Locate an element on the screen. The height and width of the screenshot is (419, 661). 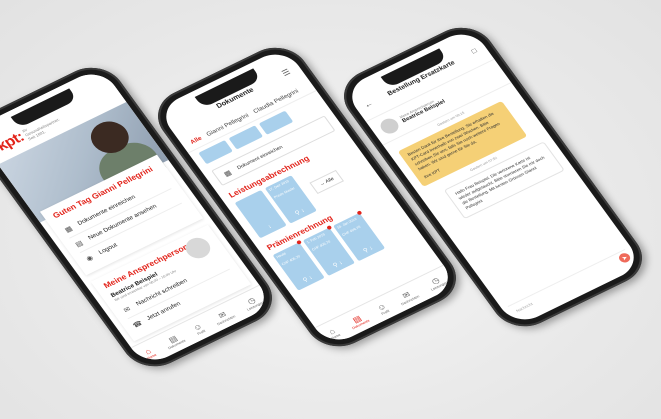
menu-item-label: Logout is located at coordinates (108, 249).